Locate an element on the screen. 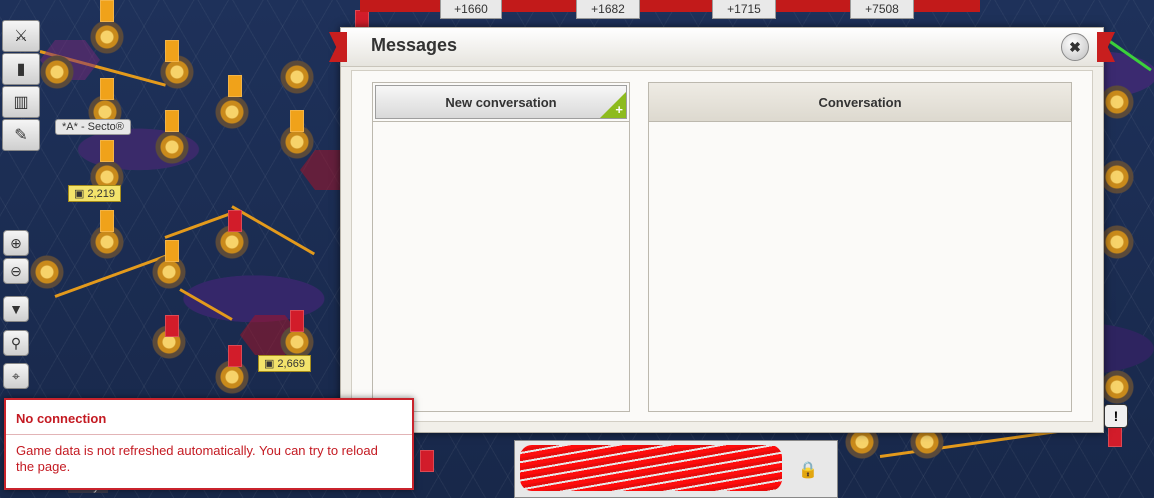 Image resolution: width=1154 pixels, height=498 pixels. redacted-area is located at coordinates (651, 468).